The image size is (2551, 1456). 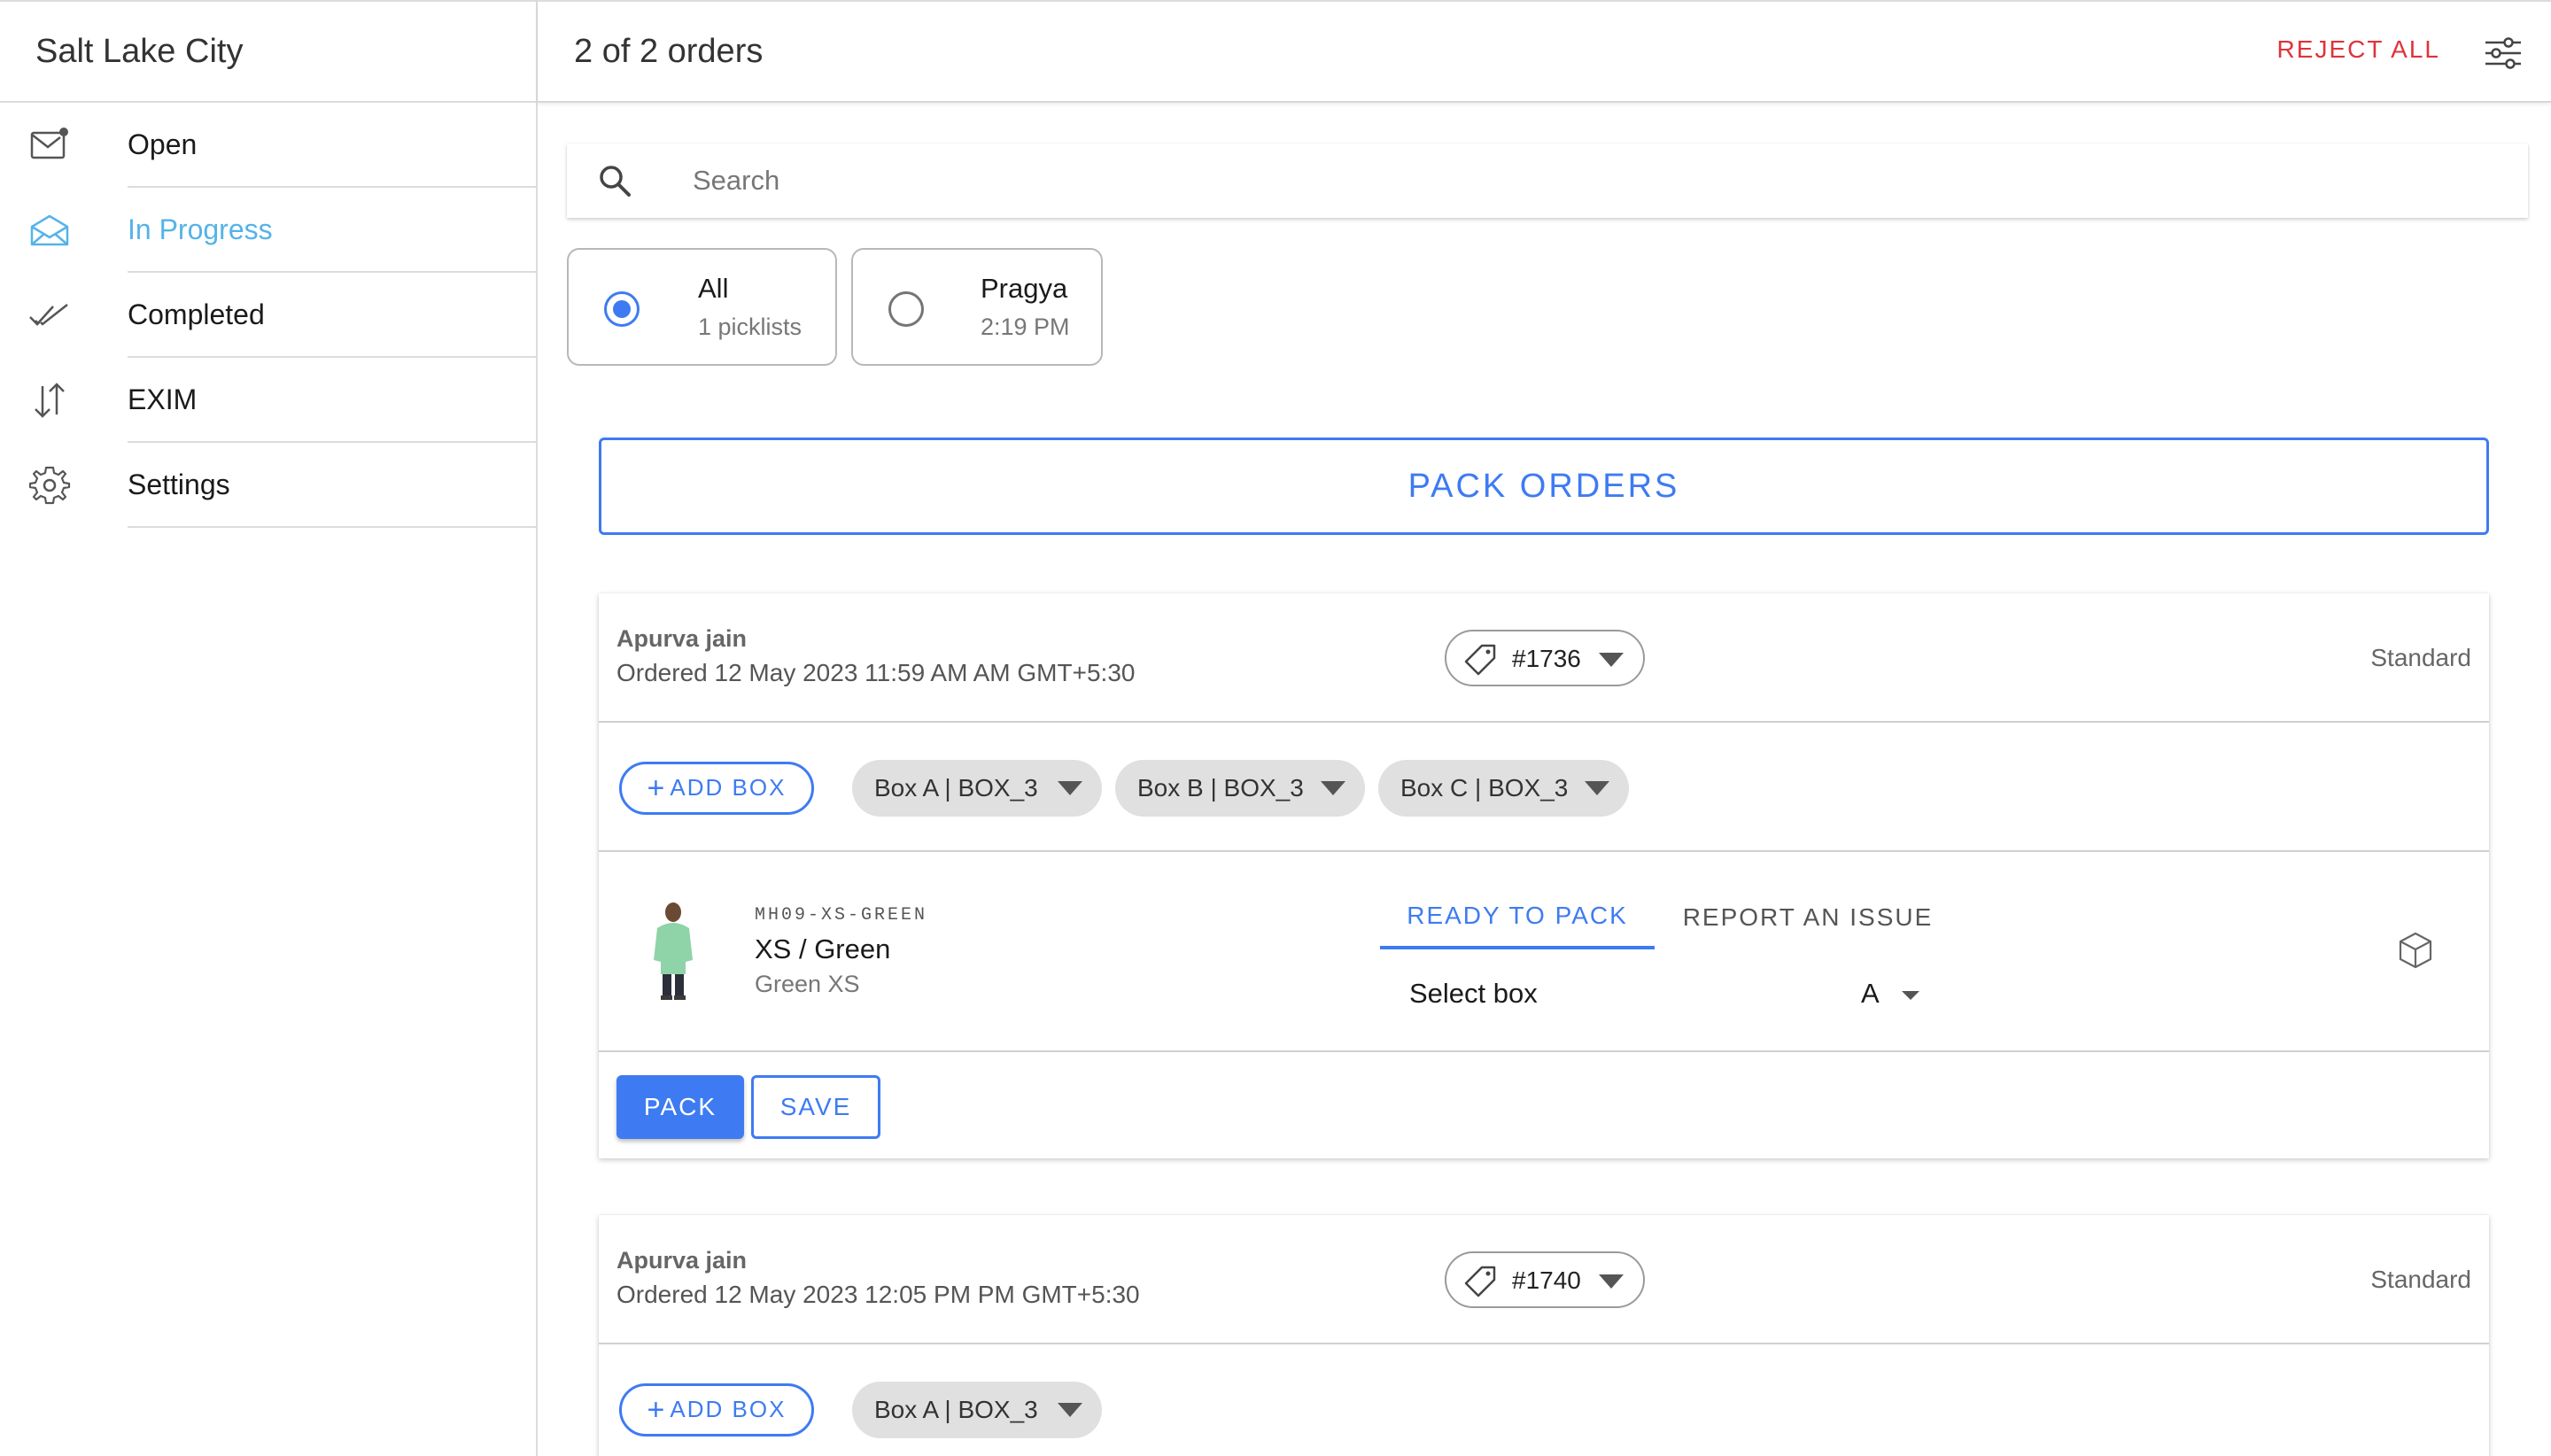 I want to click on search-icon, so click(x=616, y=181).